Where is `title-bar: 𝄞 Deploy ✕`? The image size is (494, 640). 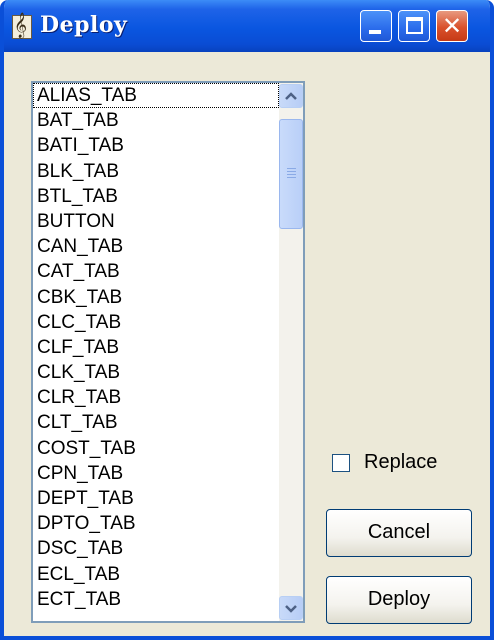 title-bar: 𝄞 Deploy ✕ is located at coordinates (247, 26).